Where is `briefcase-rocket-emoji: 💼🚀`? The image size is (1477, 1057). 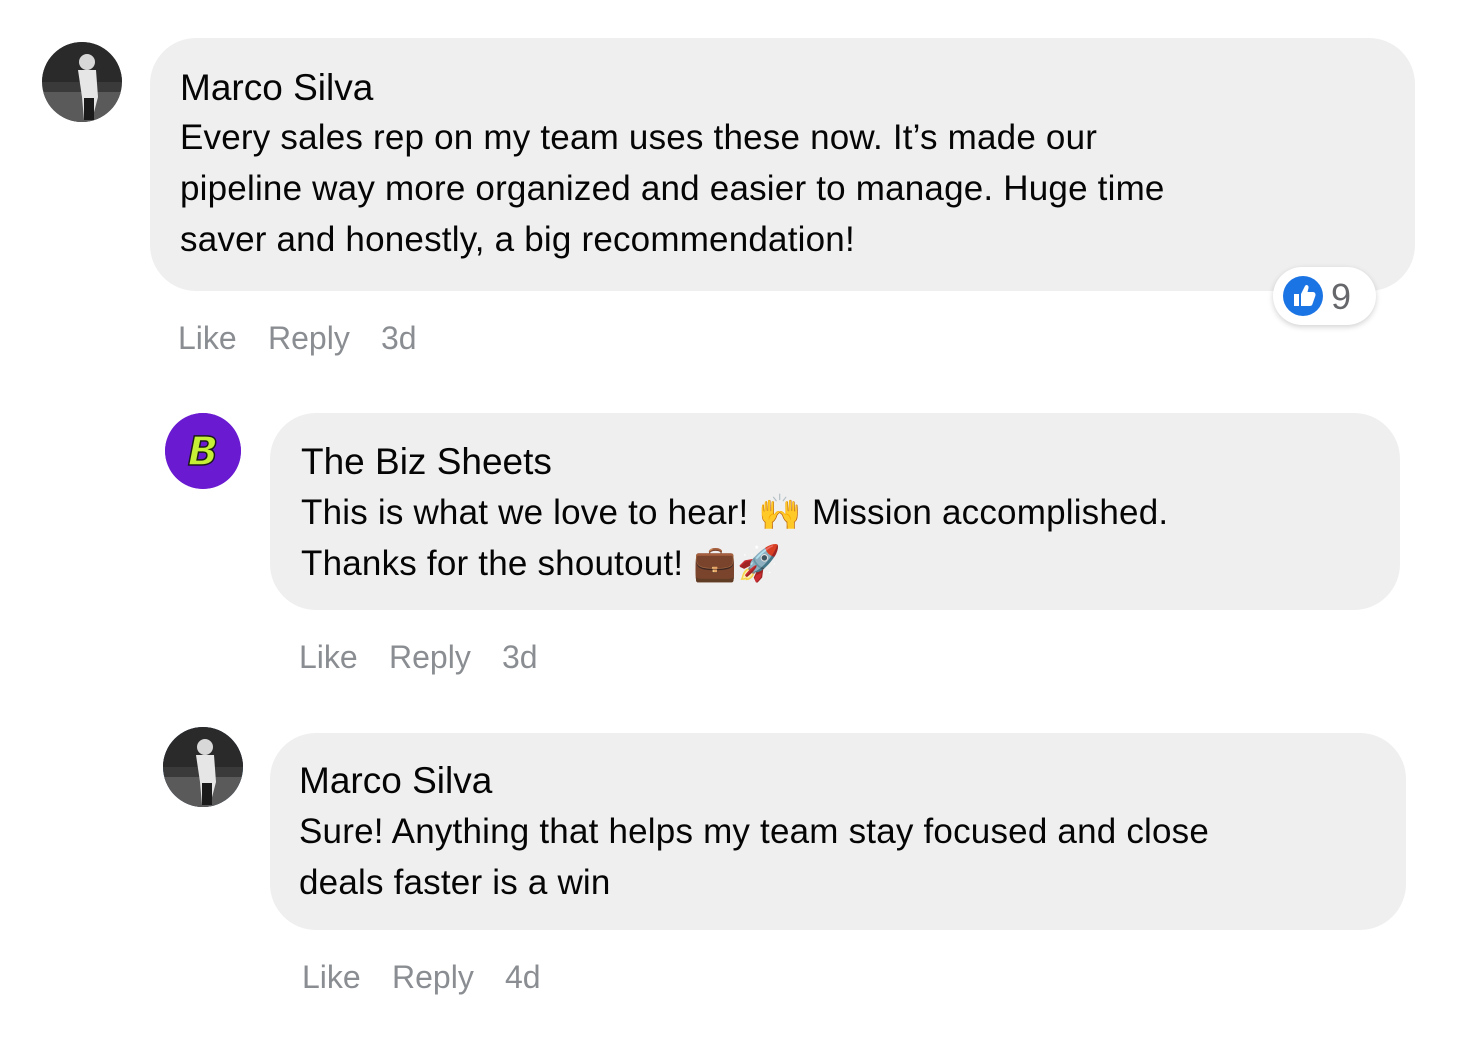 briefcase-rocket-emoji: 💼🚀 is located at coordinates (737, 563).